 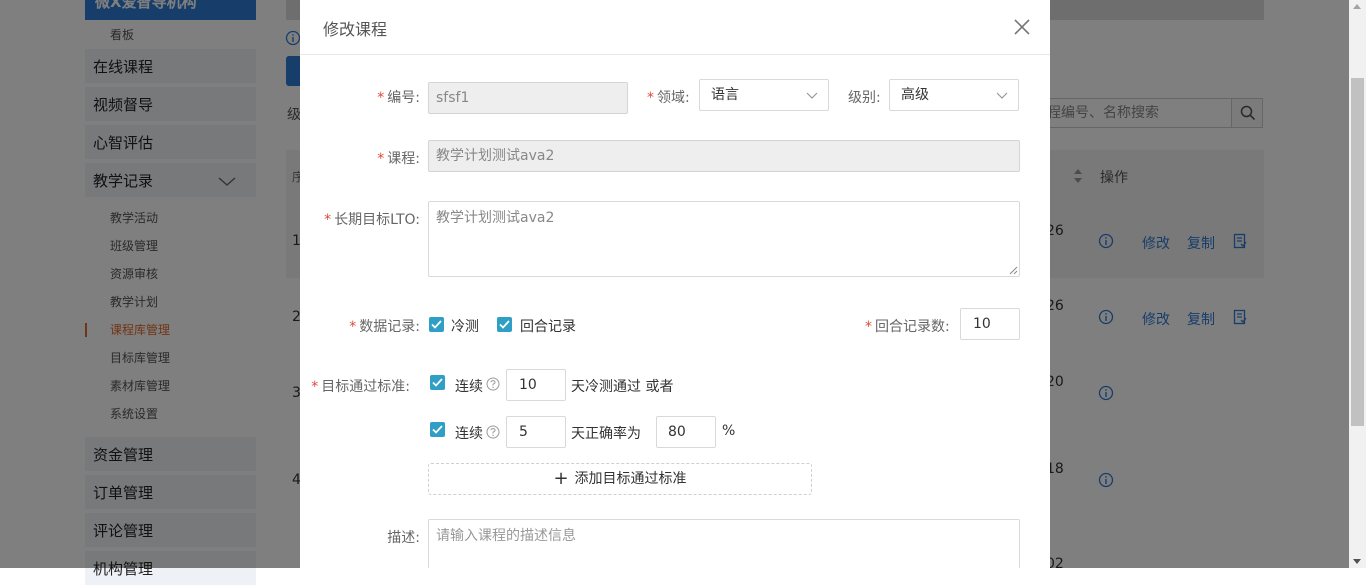 What do you see at coordinates (561, 478) in the screenshot?
I see `plus-icon: +` at bounding box center [561, 478].